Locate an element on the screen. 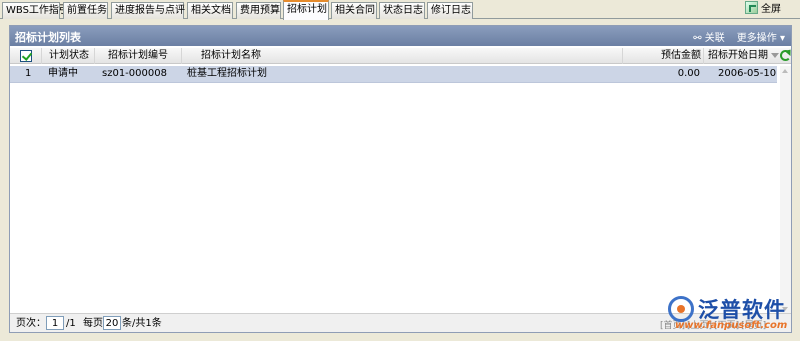 The image size is (800, 341). per-page-input is located at coordinates (112, 323).